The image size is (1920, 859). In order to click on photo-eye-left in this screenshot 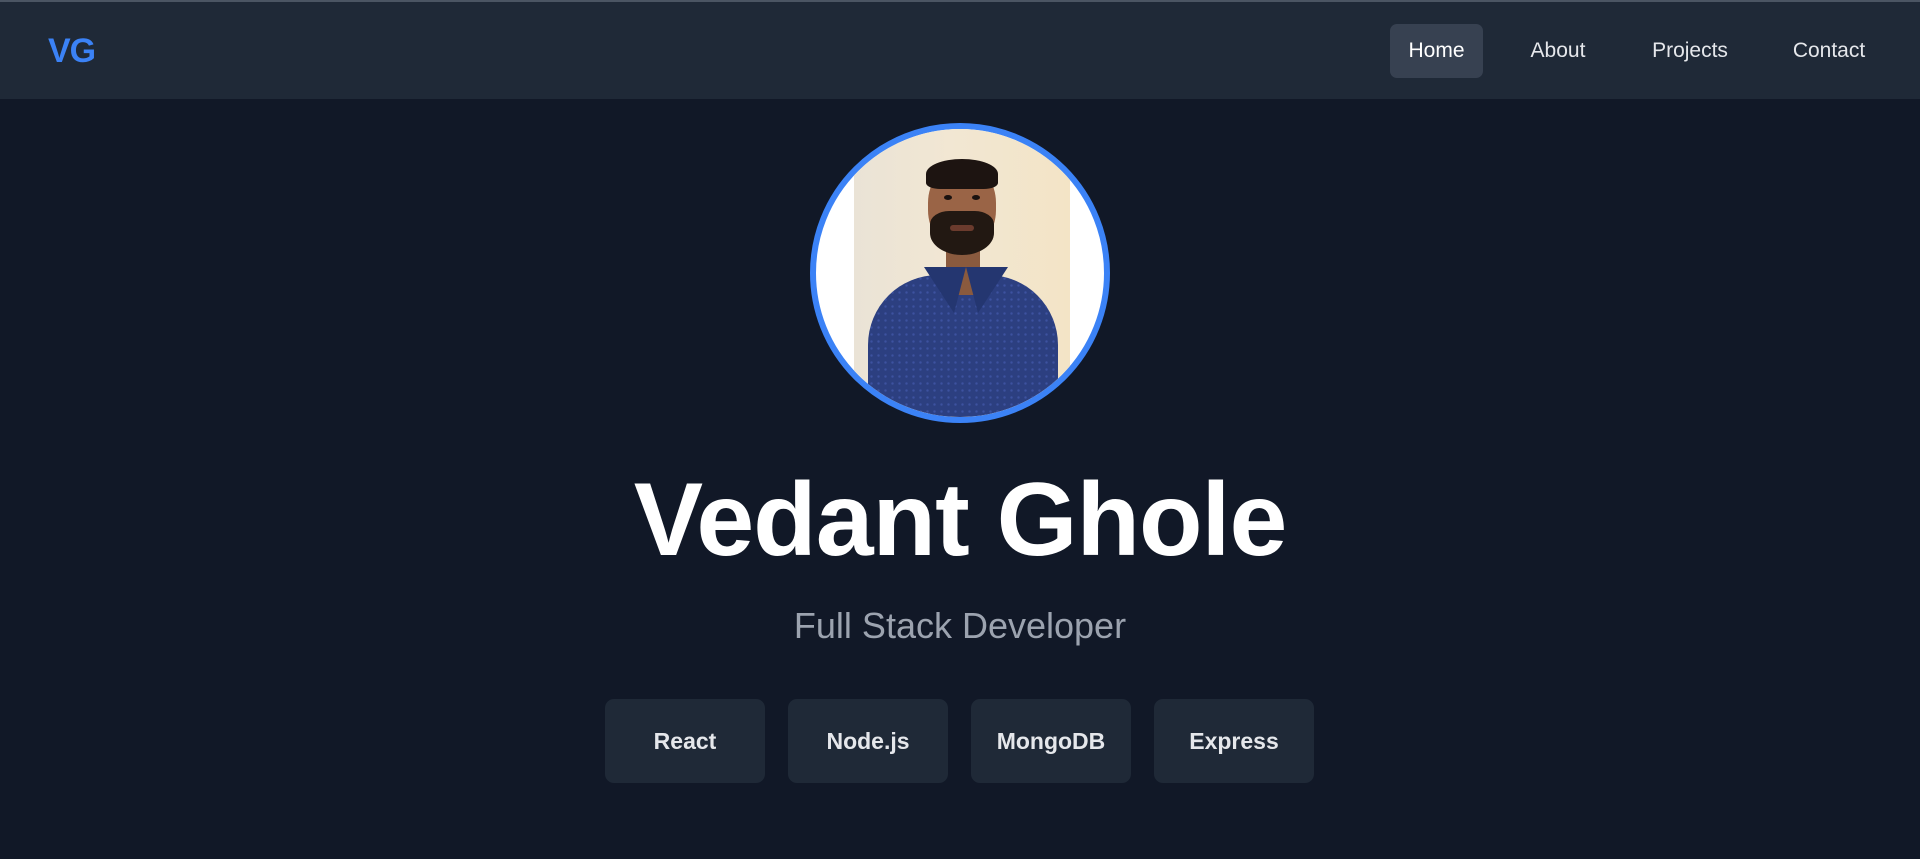, I will do `click(948, 197)`.